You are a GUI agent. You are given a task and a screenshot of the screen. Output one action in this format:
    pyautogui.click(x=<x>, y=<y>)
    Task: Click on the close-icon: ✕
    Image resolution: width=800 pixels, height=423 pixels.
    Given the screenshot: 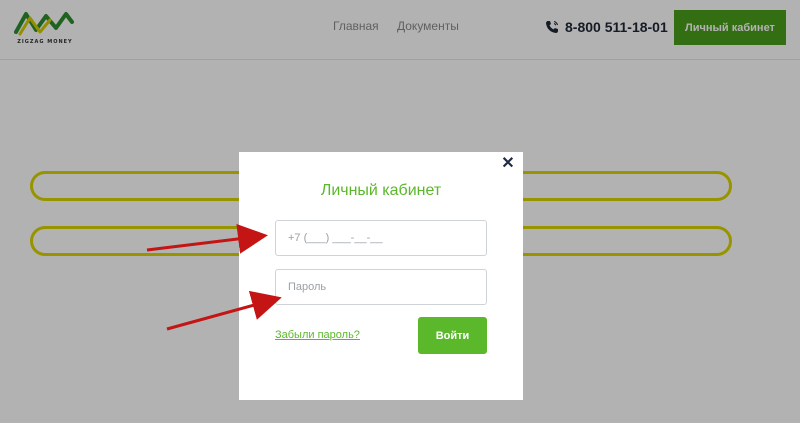 What is the action you would take?
    pyautogui.click(x=508, y=164)
    